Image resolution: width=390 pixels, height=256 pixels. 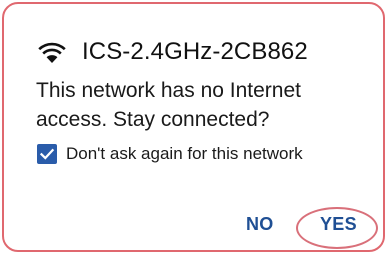 I want to click on dont-ask-again-row: Don't ask again for this network, so click(x=170, y=154).